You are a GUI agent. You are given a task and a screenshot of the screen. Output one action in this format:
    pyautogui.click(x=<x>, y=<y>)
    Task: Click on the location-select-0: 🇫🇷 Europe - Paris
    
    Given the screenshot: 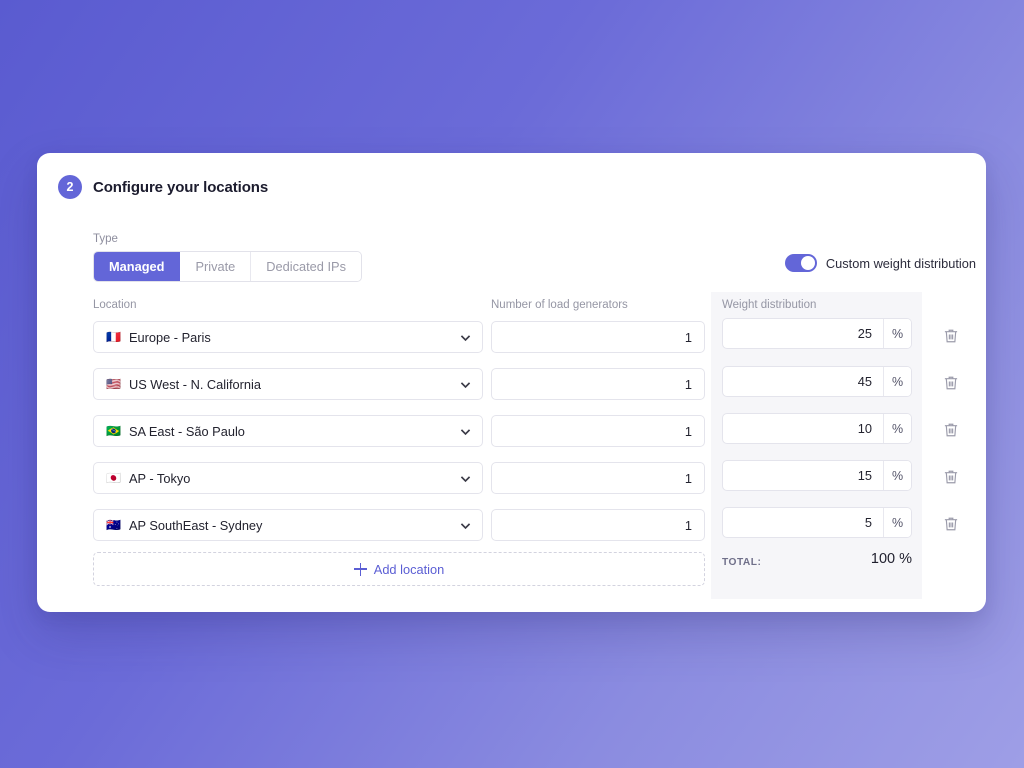 What is the action you would take?
    pyautogui.click(x=288, y=337)
    